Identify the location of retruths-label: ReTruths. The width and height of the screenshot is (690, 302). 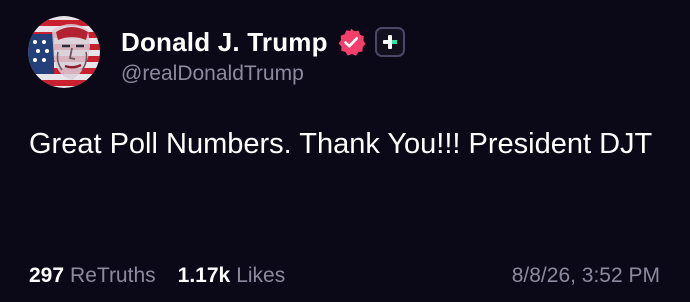
(113, 275).